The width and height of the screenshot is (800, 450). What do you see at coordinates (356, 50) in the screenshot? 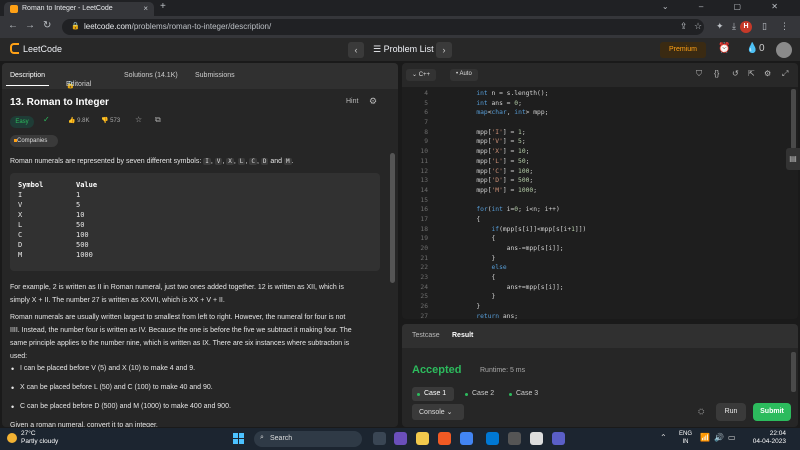
I see `prev-problem-button: ‹` at bounding box center [356, 50].